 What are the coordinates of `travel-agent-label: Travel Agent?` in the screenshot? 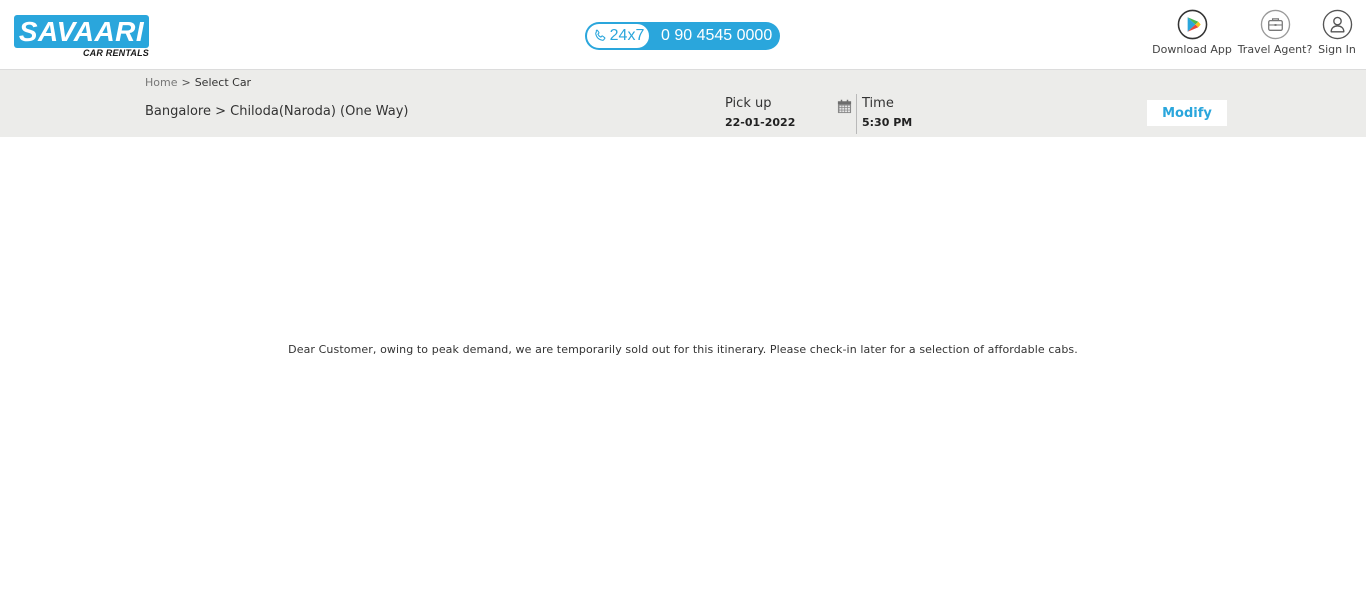 It's located at (1275, 49).